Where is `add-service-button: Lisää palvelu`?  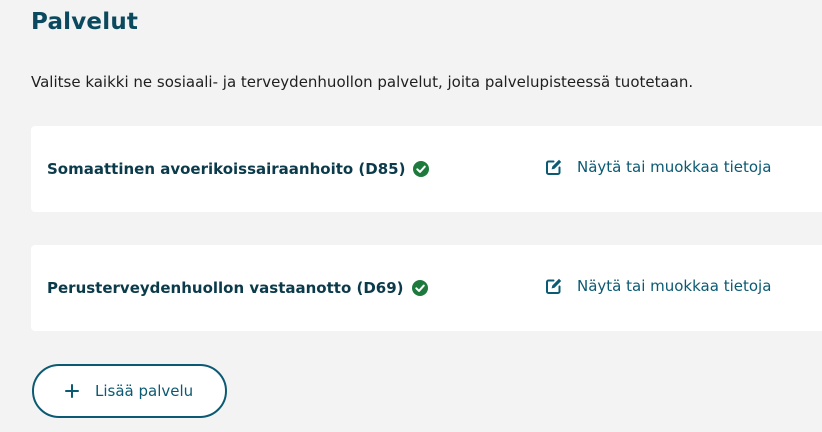 add-service-button: Lisää palvelu is located at coordinates (129, 391).